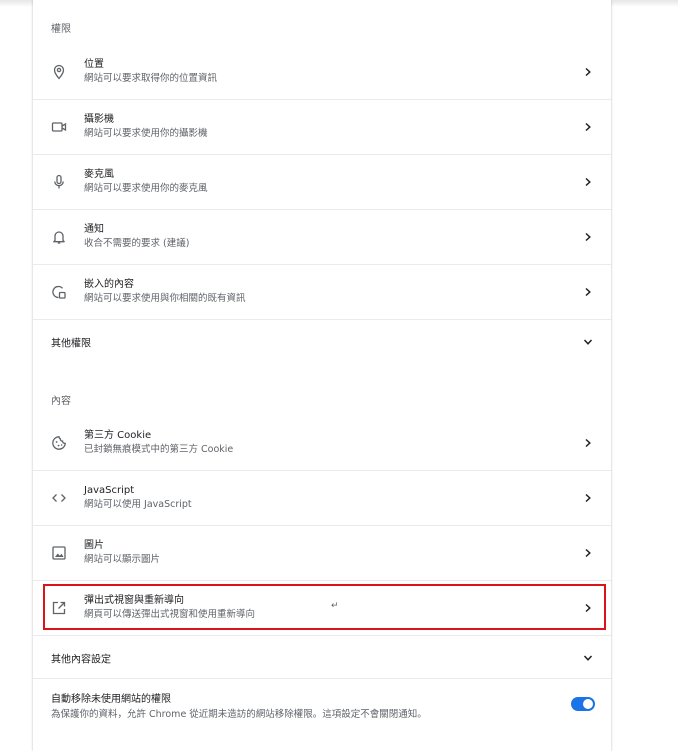  Describe the element at coordinates (122, 559) in the screenshot. I see `row-subtitle: 網站可以顯示圖片` at that location.